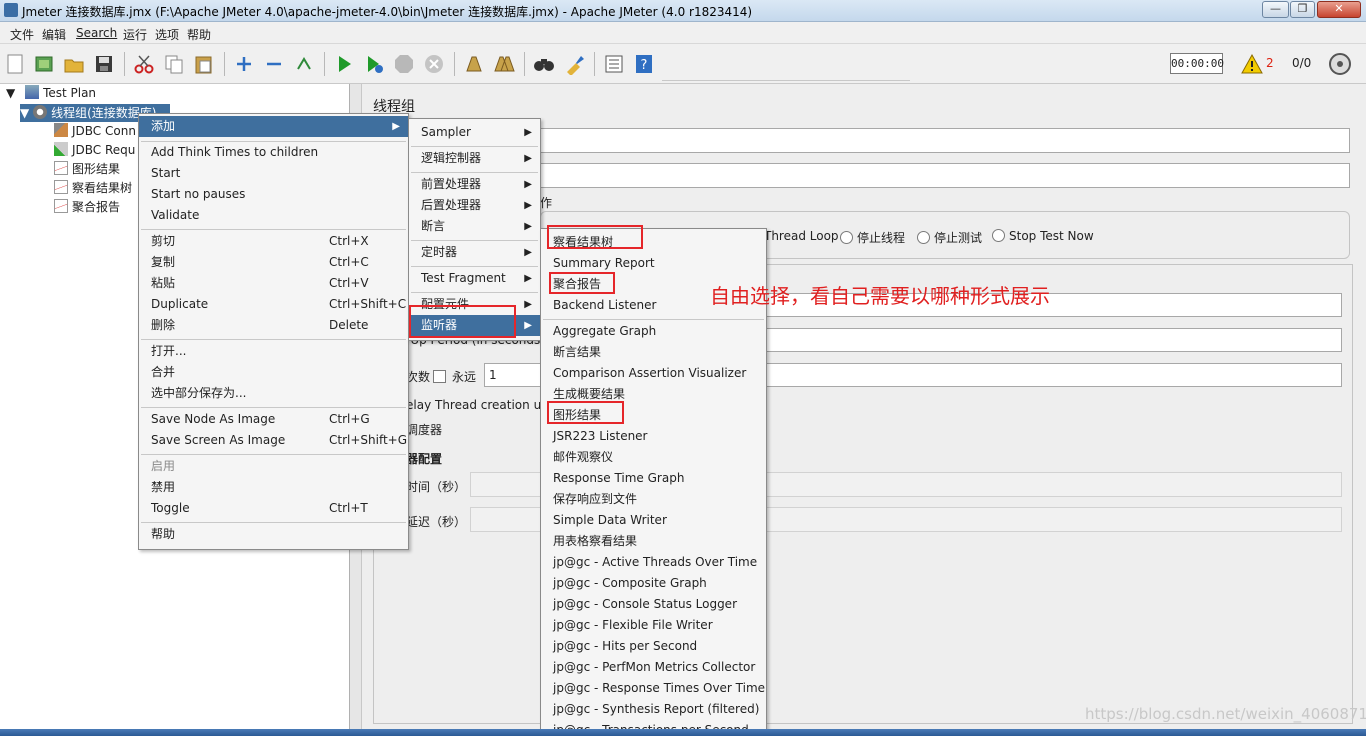 The width and height of the screenshot is (1366, 736). I want to click on menu-item-delete: 删除 Delete, so click(273, 325).